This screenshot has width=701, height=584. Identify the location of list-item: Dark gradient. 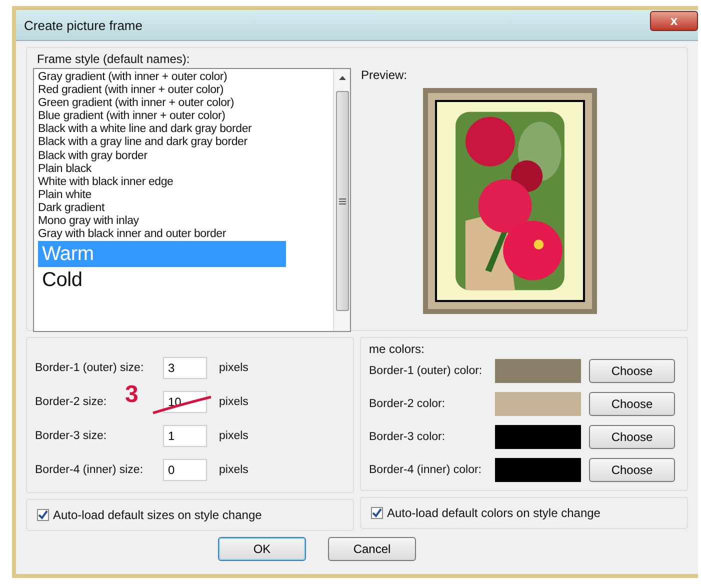
(185, 209).